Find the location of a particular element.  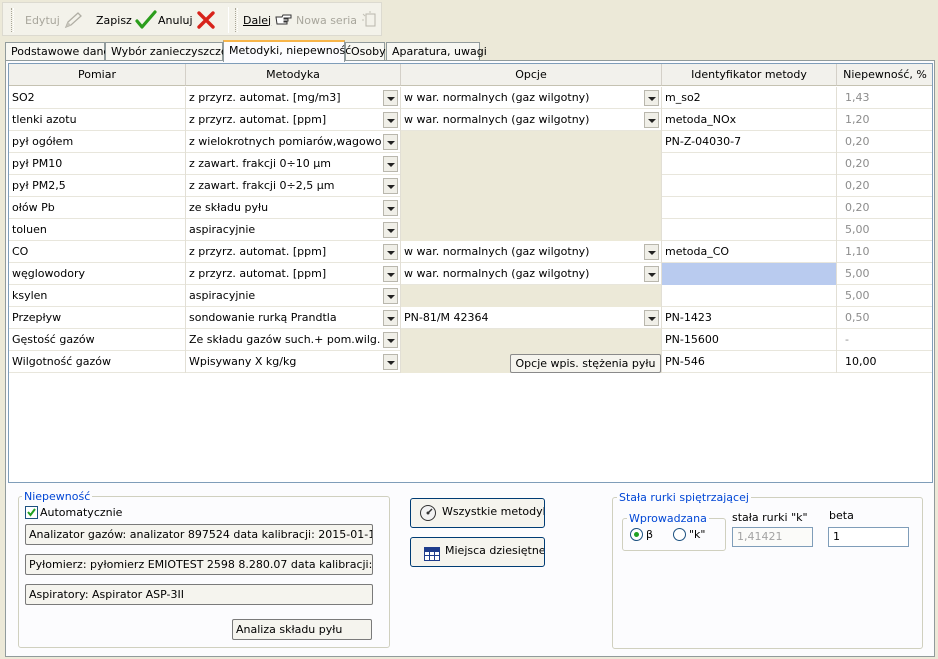

cell-methodology: Wpisywany X kg/kg is located at coordinates (293, 362).